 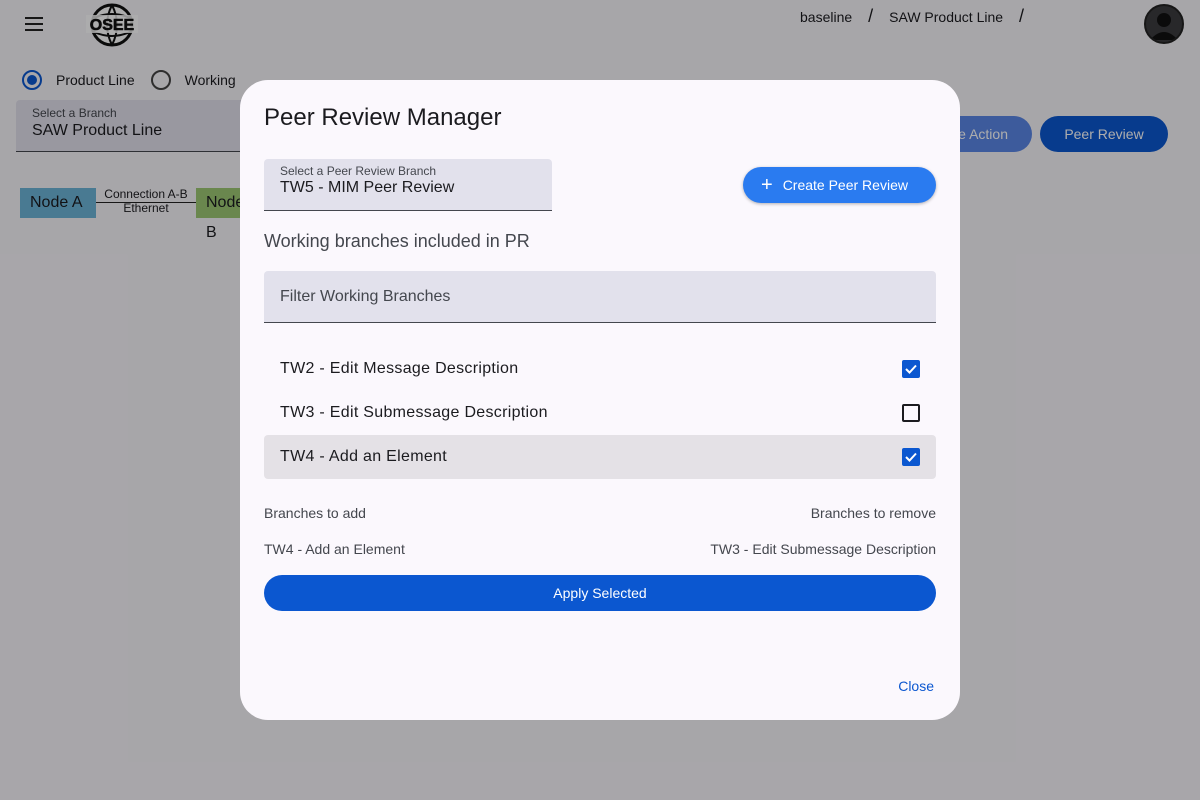 What do you see at coordinates (363, 456) in the screenshot?
I see `branch-option-label: TW4 - Add an Element` at bounding box center [363, 456].